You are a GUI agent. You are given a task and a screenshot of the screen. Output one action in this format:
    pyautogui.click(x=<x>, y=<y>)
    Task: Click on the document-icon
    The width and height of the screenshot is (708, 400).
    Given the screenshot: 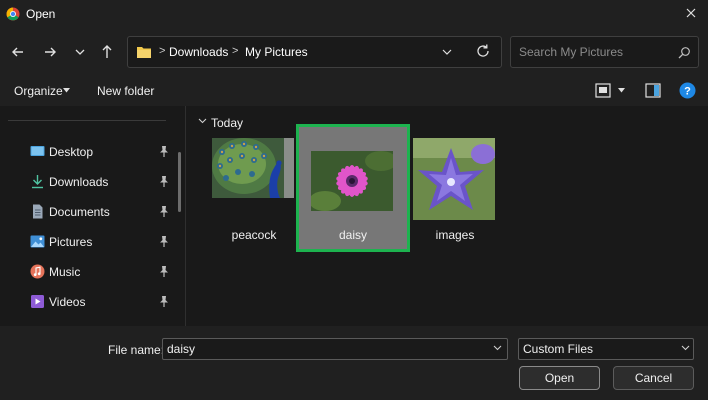 What is the action you would take?
    pyautogui.click(x=38, y=211)
    